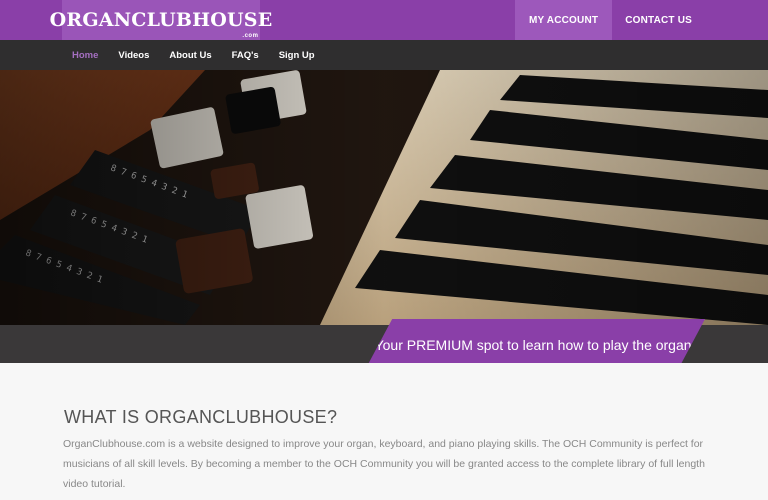 The width and height of the screenshot is (768, 500). What do you see at coordinates (133, 55) in the screenshot?
I see `nav-videos: Videos` at bounding box center [133, 55].